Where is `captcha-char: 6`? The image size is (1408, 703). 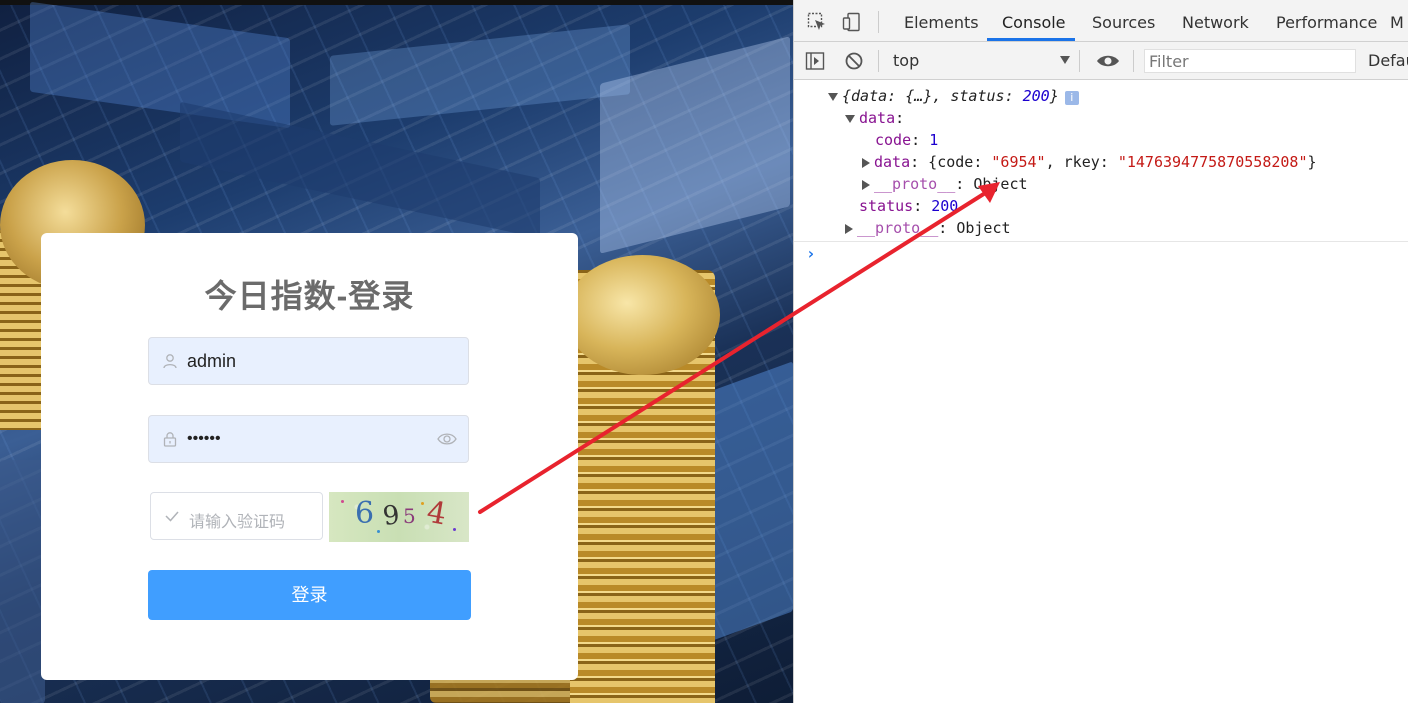
captcha-char: 6 is located at coordinates (365, 513).